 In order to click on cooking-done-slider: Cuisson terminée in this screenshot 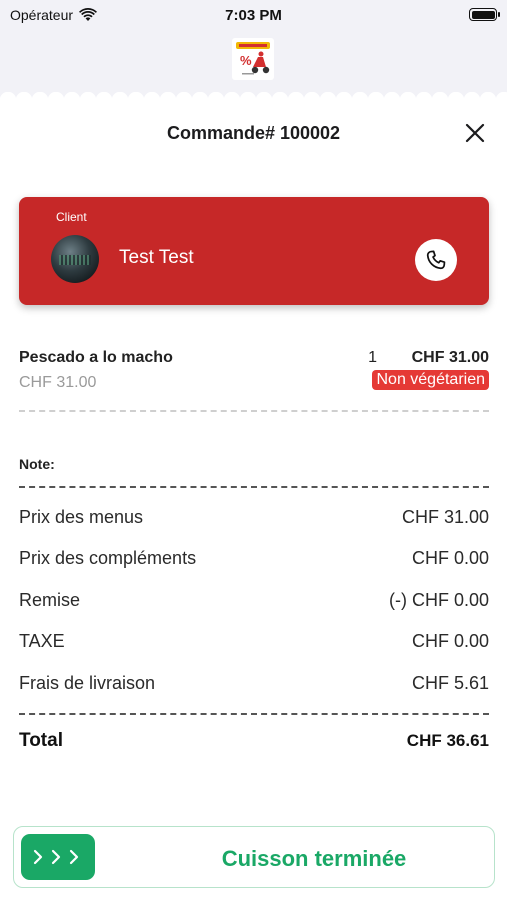, I will do `click(254, 857)`.